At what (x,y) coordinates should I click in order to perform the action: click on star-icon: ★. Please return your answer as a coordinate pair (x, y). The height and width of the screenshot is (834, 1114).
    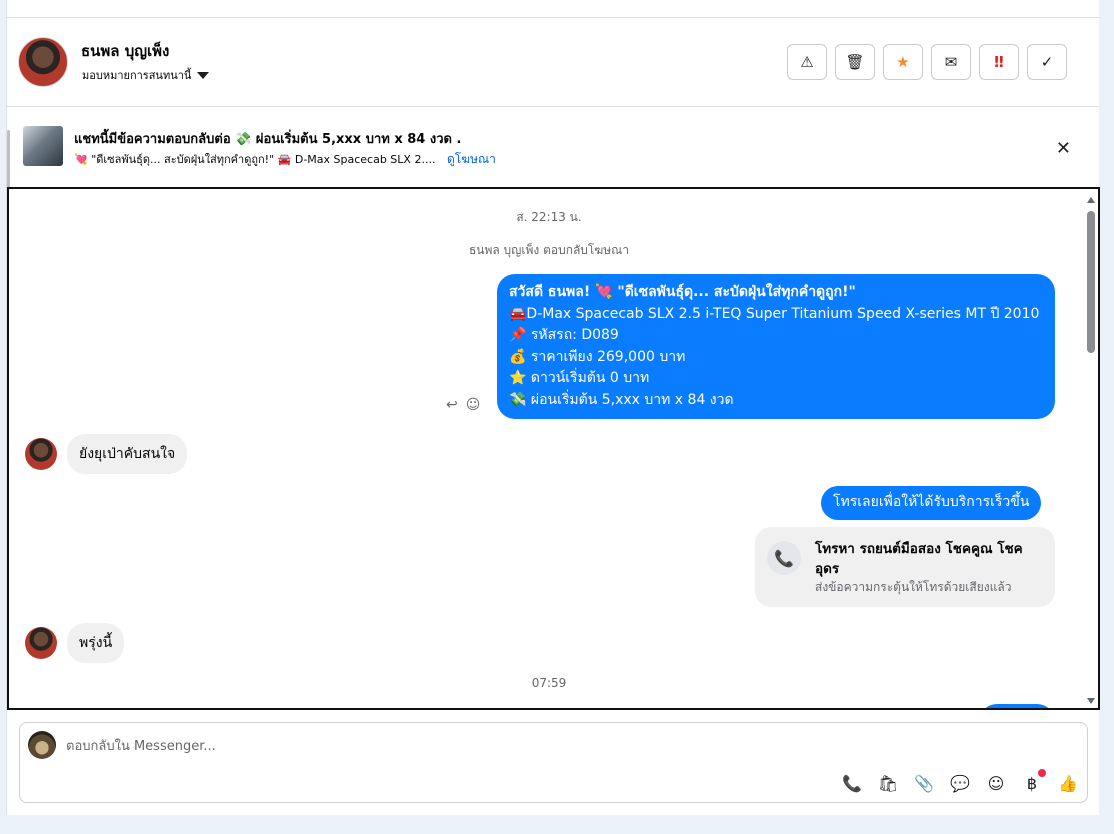
    Looking at the image, I should click on (903, 62).